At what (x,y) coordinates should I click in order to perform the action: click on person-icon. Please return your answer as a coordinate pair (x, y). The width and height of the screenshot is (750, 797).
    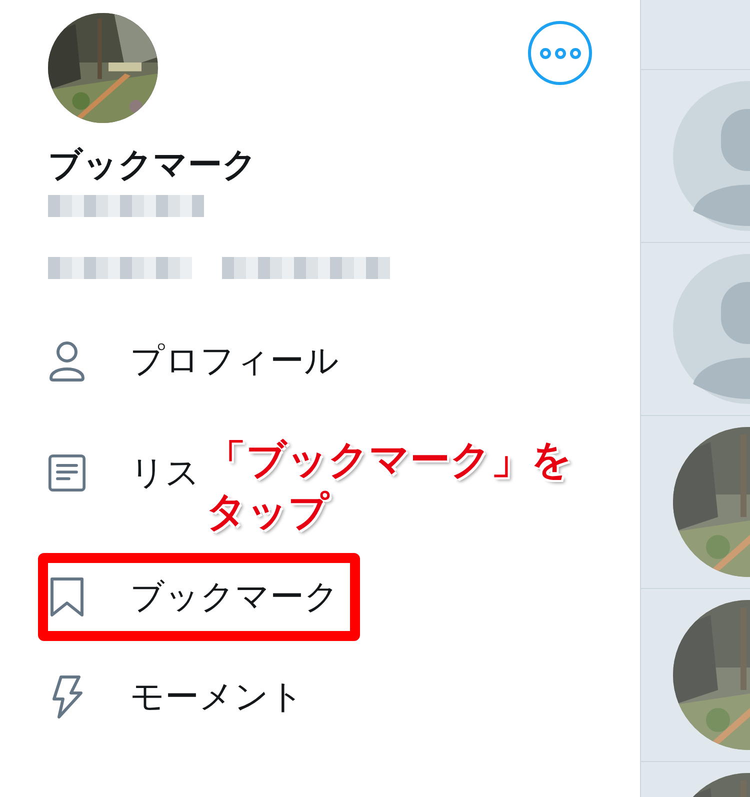
    Looking at the image, I should click on (67, 361).